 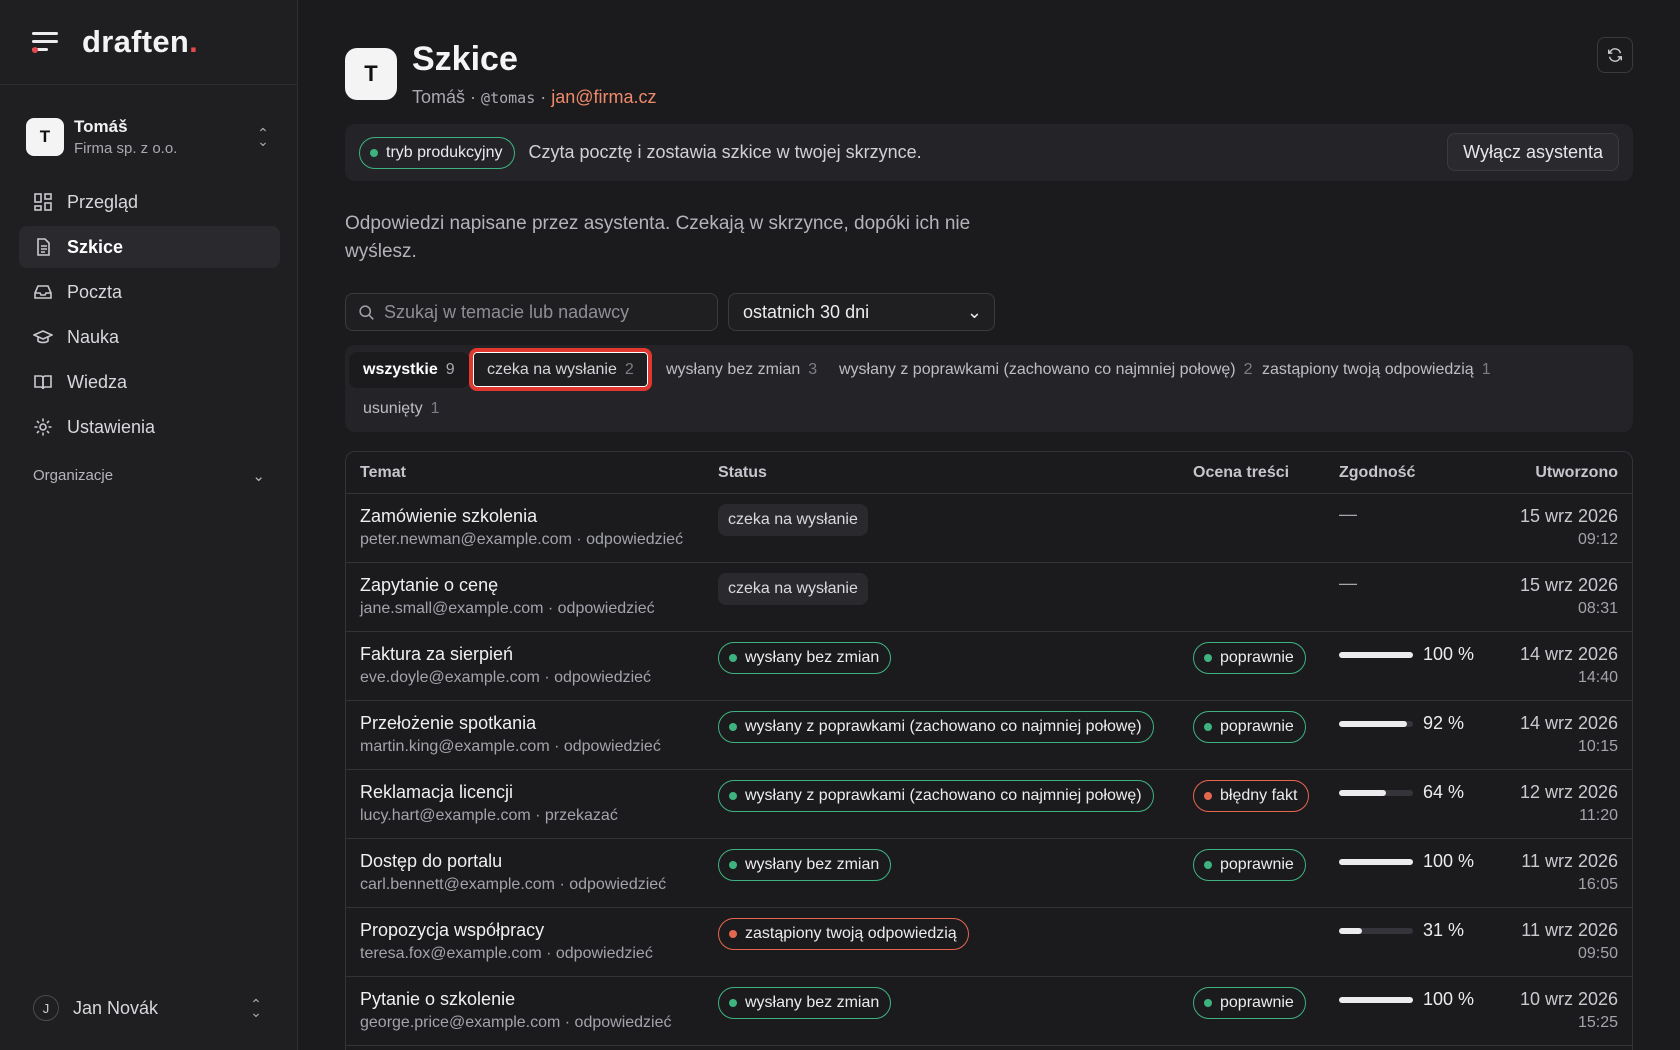 I want to click on col-created: Utworzono, so click(x=1576, y=473).